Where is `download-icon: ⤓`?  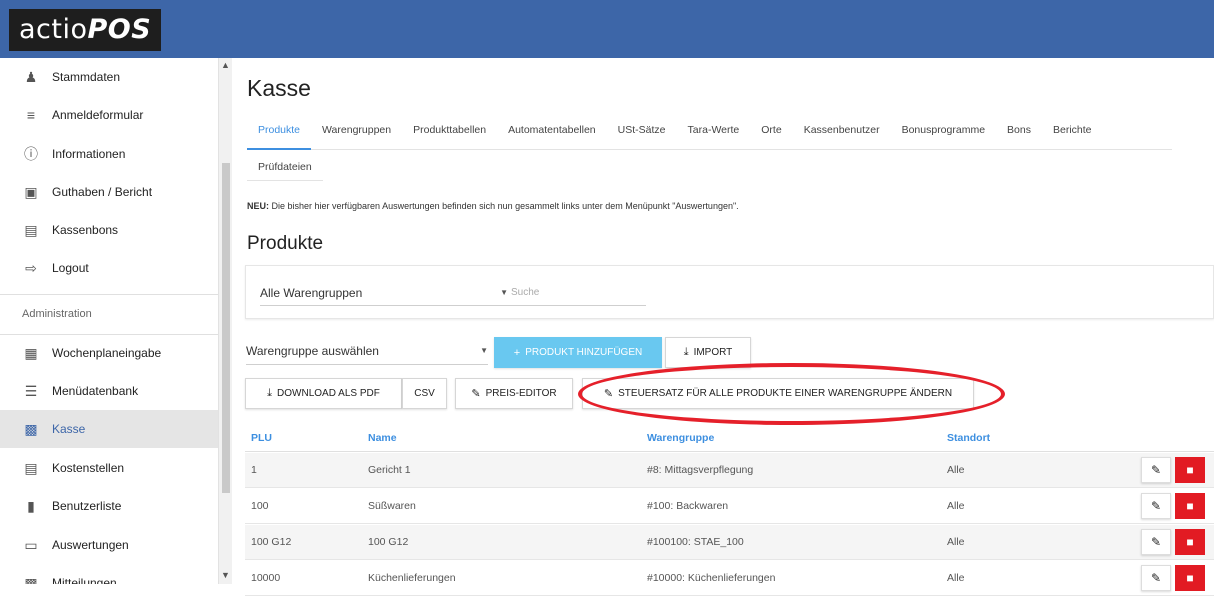
download-icon: ⤓ is located at coordinates (270, 393).